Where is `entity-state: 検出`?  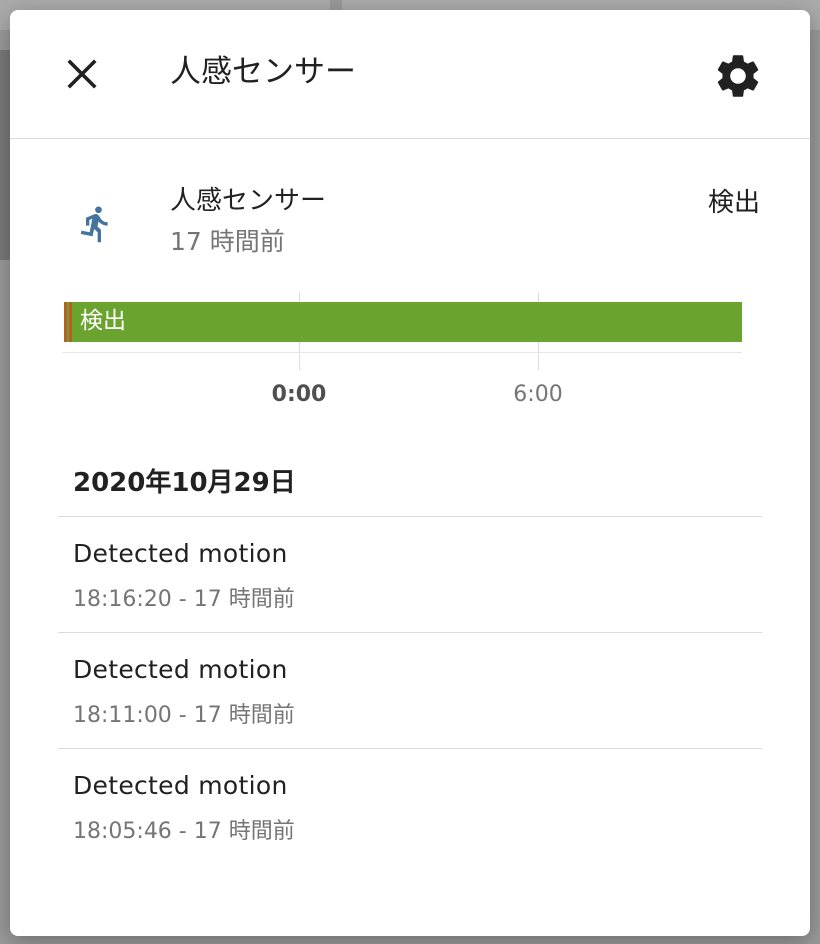 entity-state: 検出 is located at coordinates (733, 203).